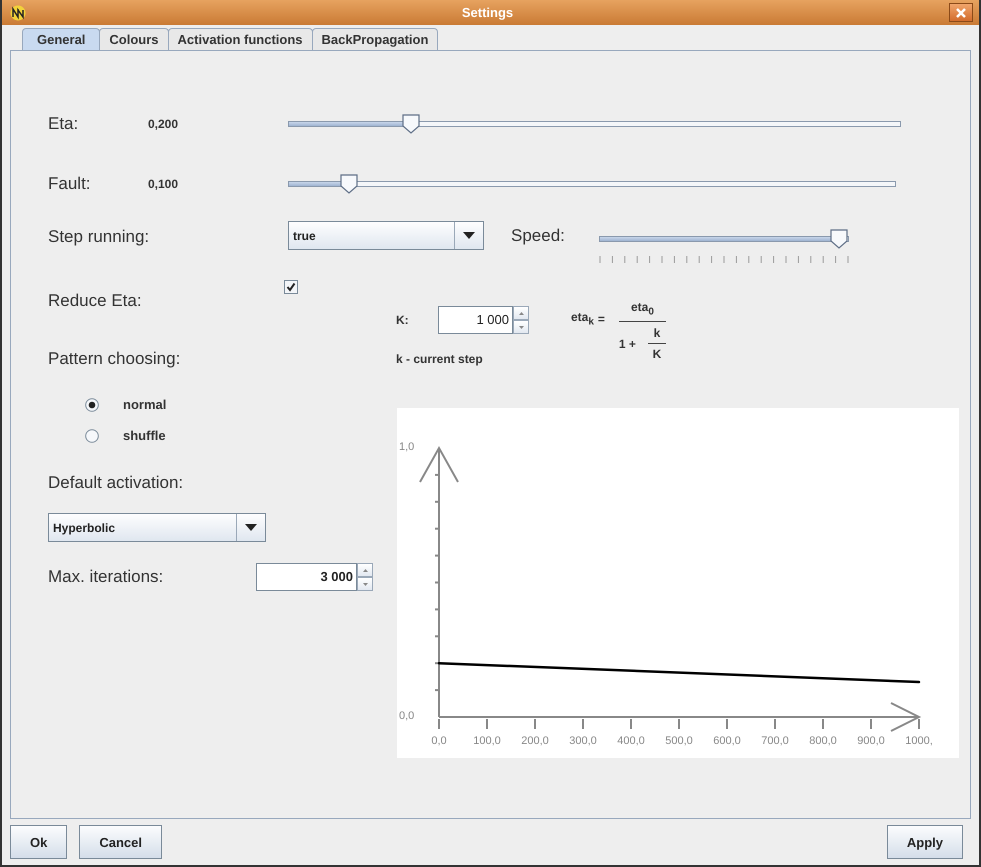 Image resolution: width=981 pixels, height=867 pixels. I want to click on tick-label: 700,0, so click(775, 741).